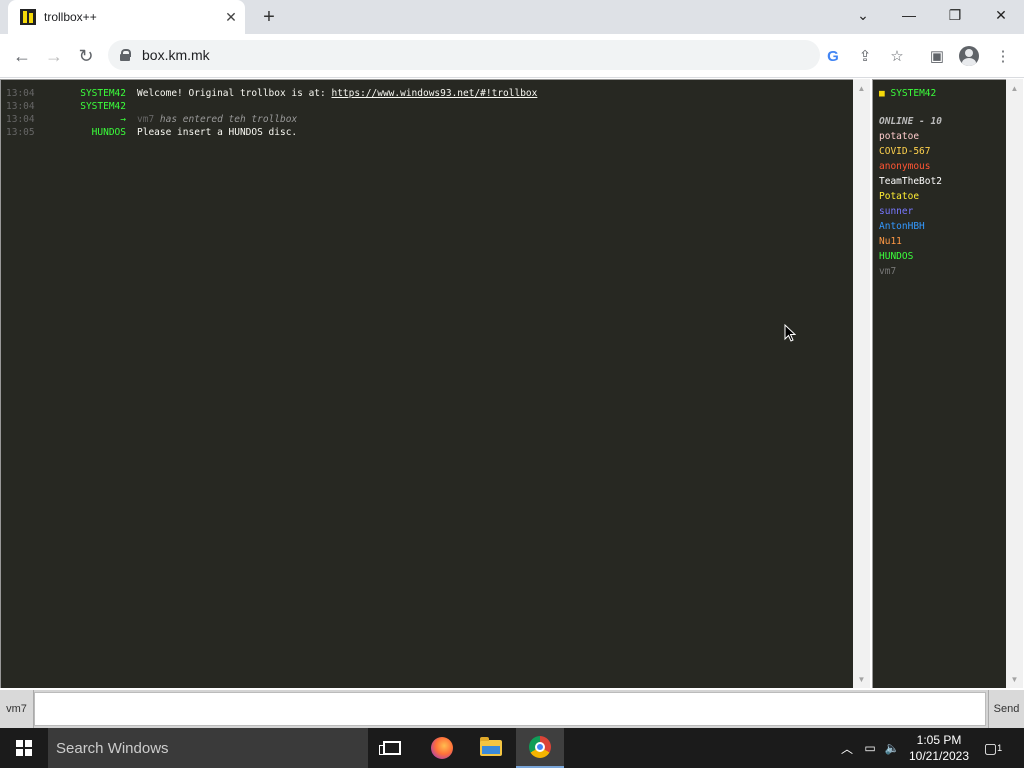 This screenshot has height=768, width=1024. Describe the element at coordinates (123, 119) in the screenshot. I see `message-nick: →` at that location.